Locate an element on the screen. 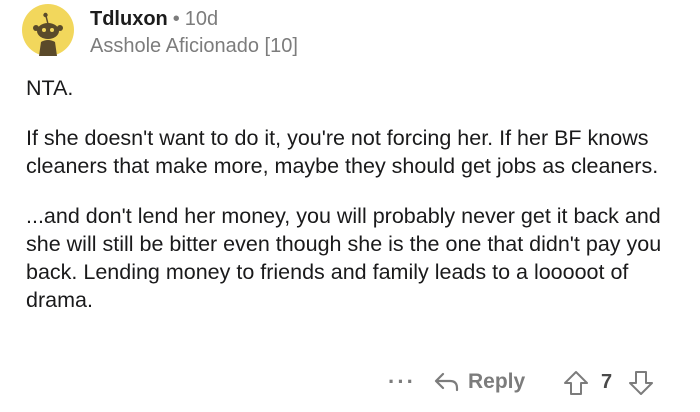  upvote-button is located at coordinates (576, 385).